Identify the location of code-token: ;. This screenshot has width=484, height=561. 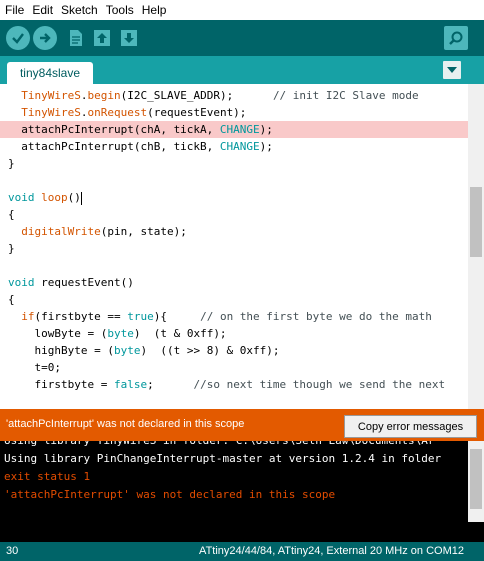
(170, 384).